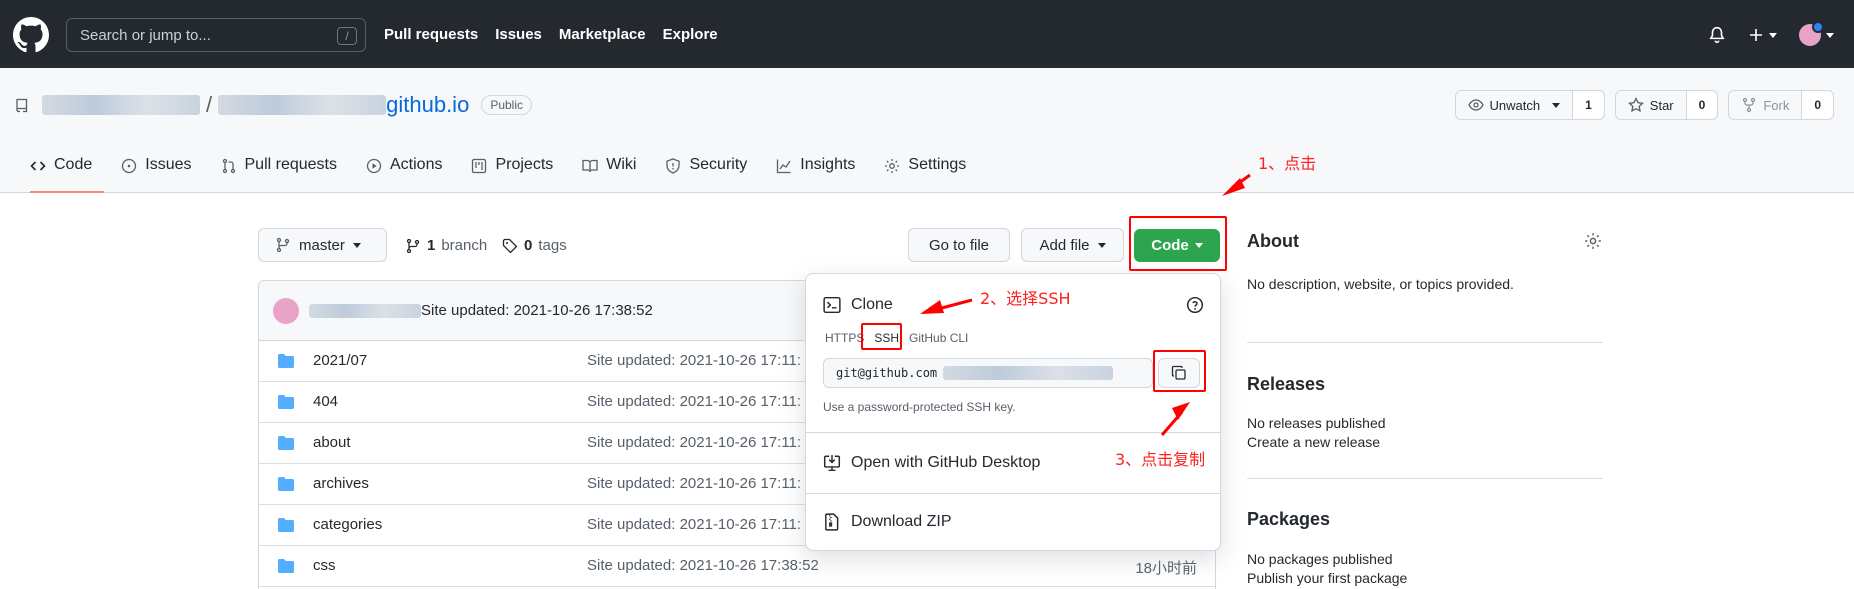  Describe the element at coordinates (615, 174) in the screenshot. I see `tab-wiki: Wiki` at that location.